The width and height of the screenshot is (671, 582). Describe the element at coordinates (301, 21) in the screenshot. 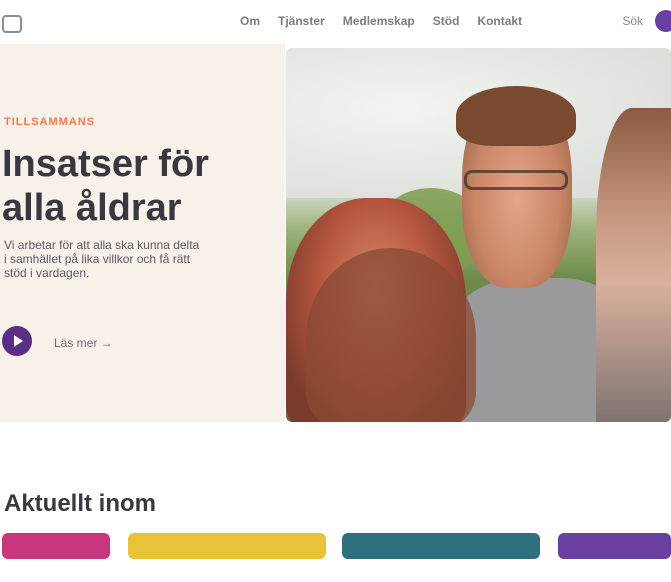

I see `nav-item-tjanster: Tjänster` at that location.